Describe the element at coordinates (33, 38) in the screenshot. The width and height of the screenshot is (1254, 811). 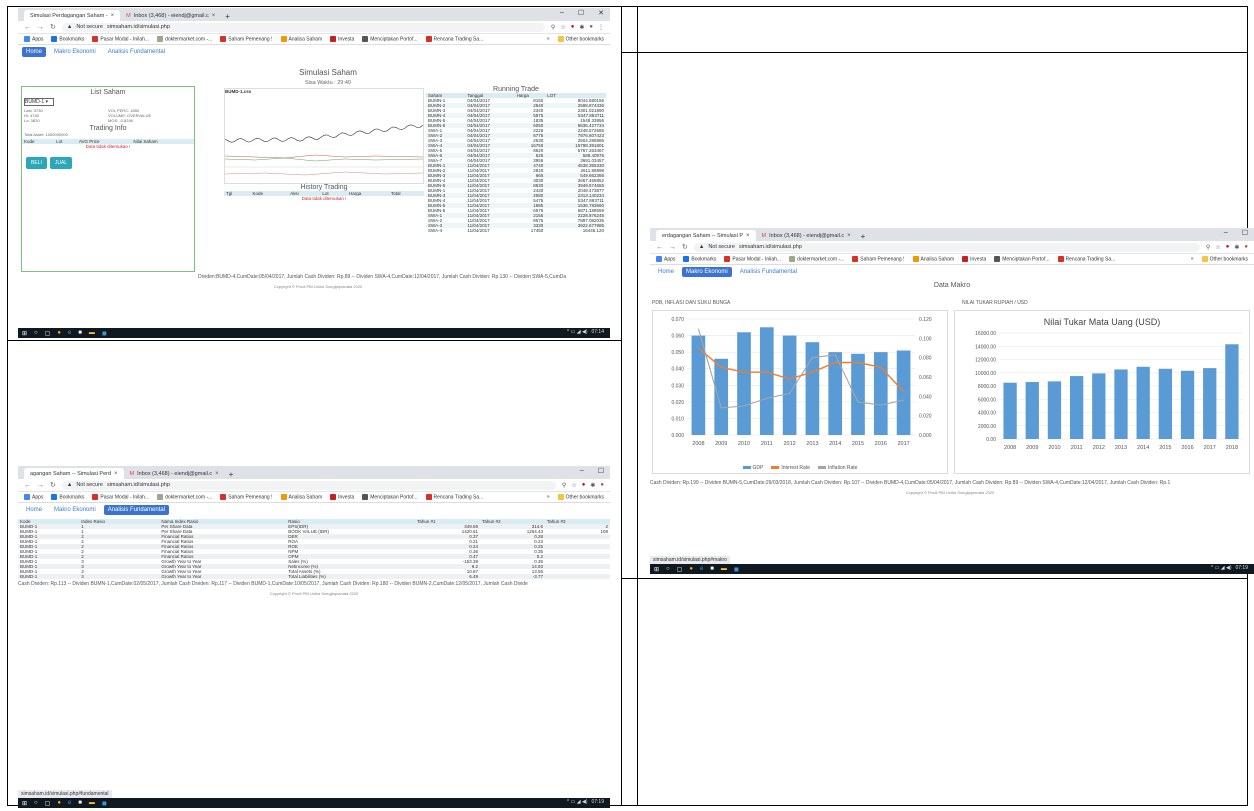
I see `bookmark-item: Apps` at that location.